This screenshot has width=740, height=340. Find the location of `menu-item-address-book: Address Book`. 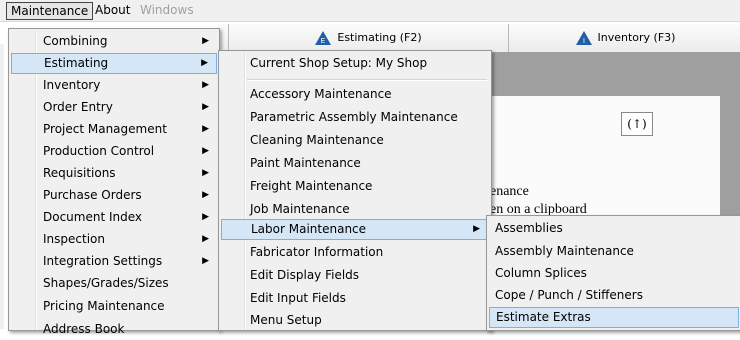

menu-item-address-book: Address Book is located at coordinates (114, 329).